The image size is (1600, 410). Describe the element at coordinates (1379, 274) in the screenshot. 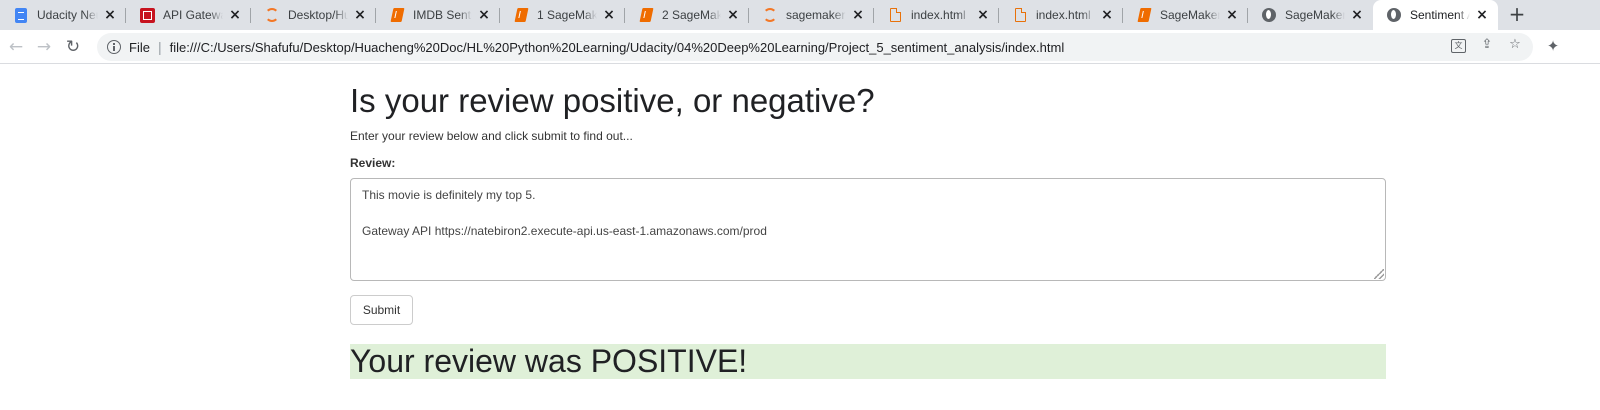

I see `textarea-resize-handle` at that location.